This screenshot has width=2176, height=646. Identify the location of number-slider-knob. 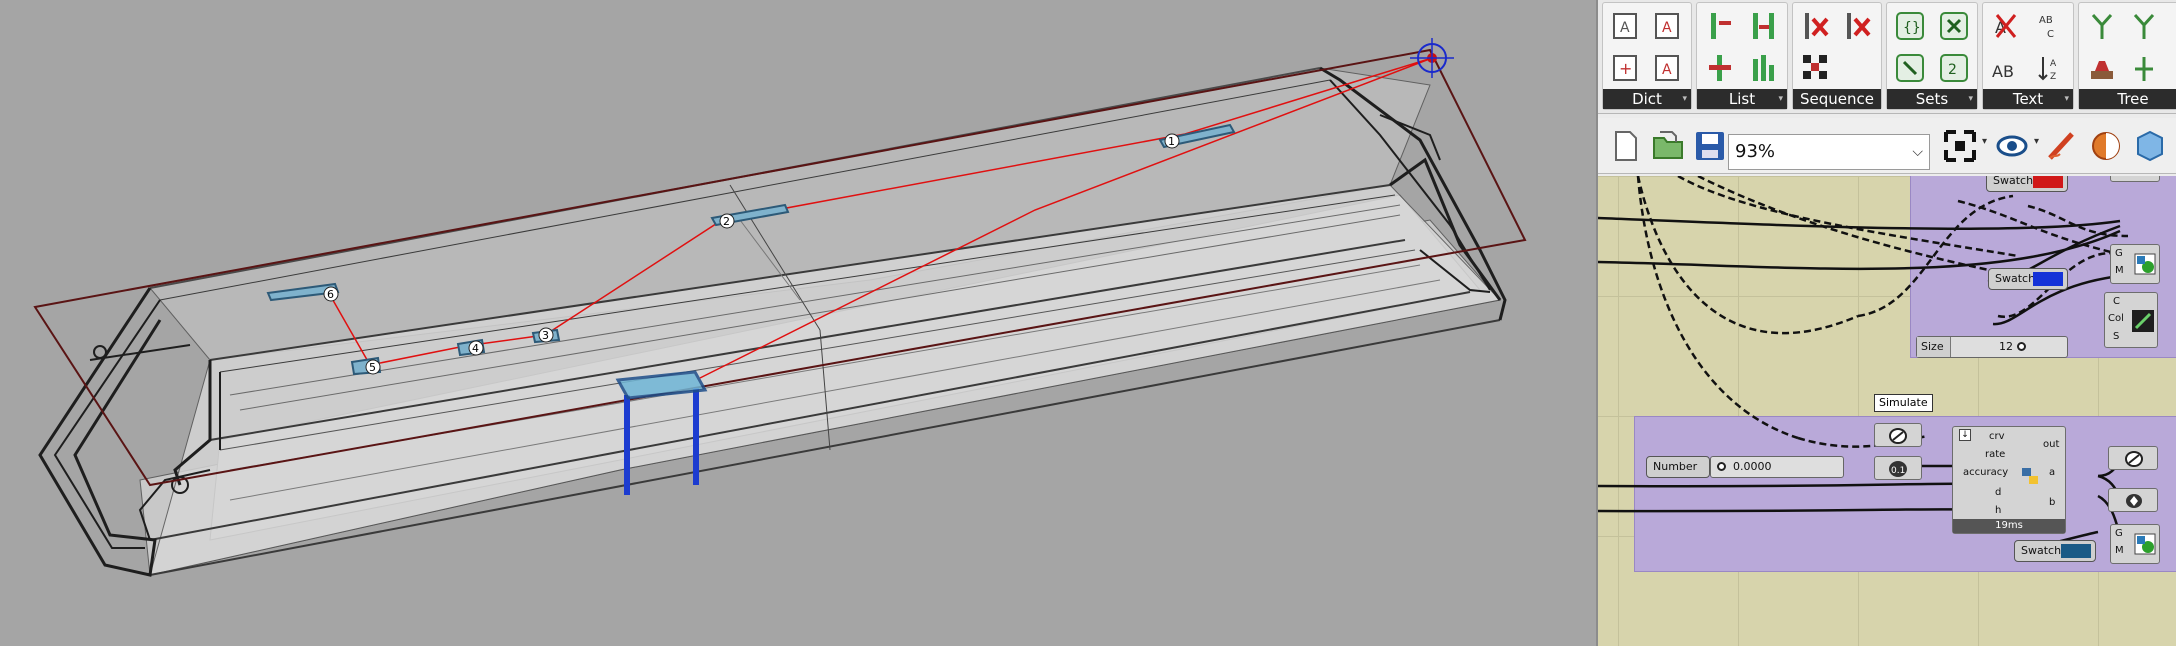
(1721, 466).